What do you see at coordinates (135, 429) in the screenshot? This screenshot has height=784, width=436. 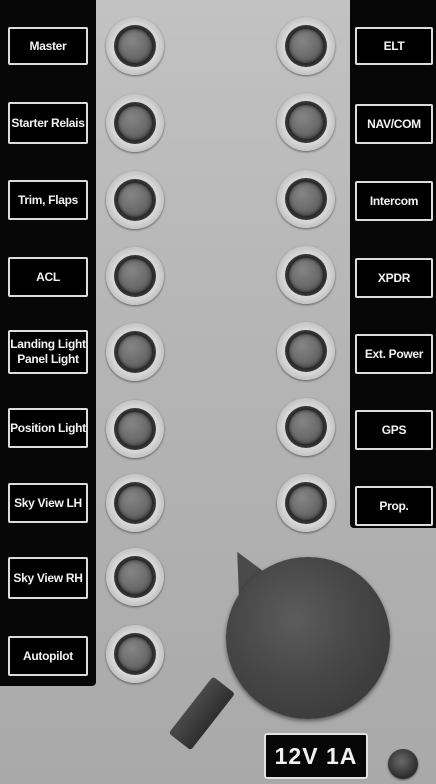 I see `position-light-breaker` at bounding box center [135, 429].